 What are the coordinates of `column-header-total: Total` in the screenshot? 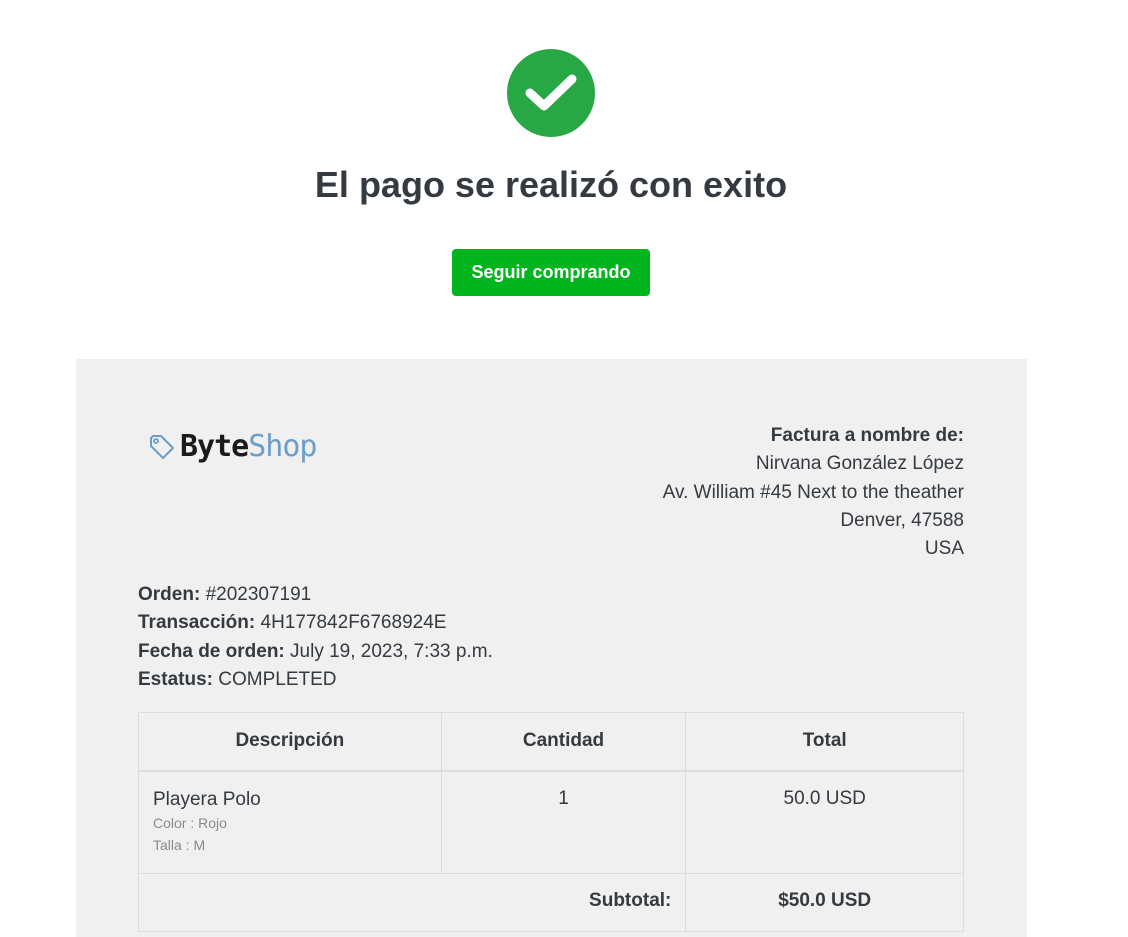 It's located at (824, 742).